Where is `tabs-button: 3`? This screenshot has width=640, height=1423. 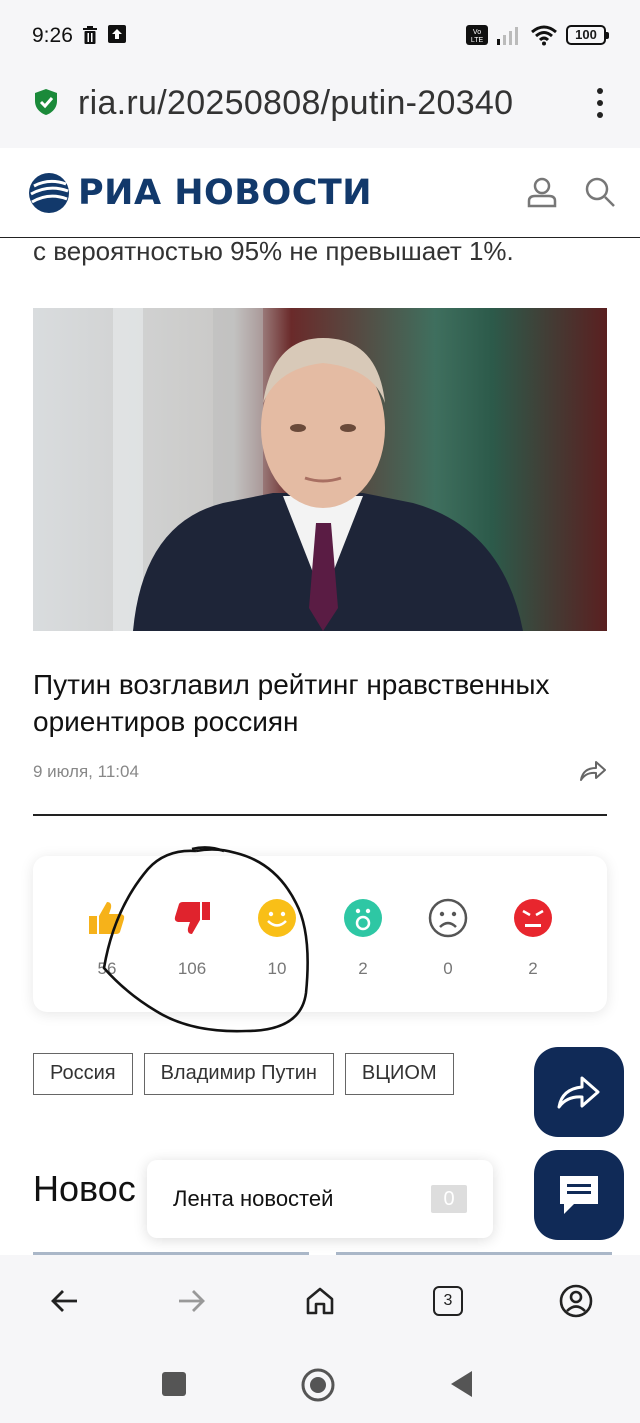
tabs-button: 3 is located at coordinates (448, 1301).